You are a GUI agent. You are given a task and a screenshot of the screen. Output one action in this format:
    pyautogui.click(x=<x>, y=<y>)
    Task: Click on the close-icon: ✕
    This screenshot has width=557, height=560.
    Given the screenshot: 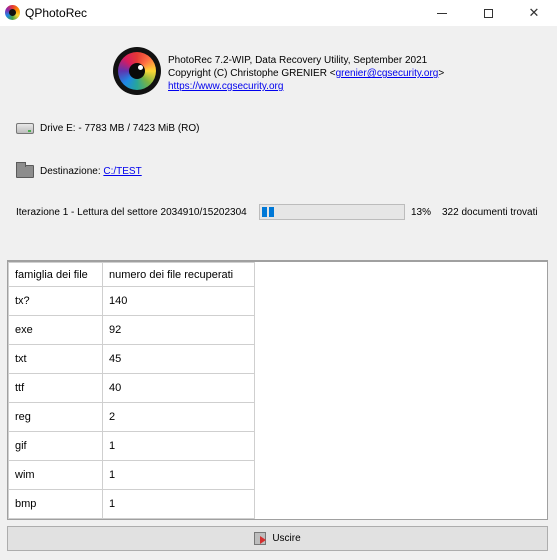 What is the action you would take?
    pyautogui.click(x=534, y=12)
    